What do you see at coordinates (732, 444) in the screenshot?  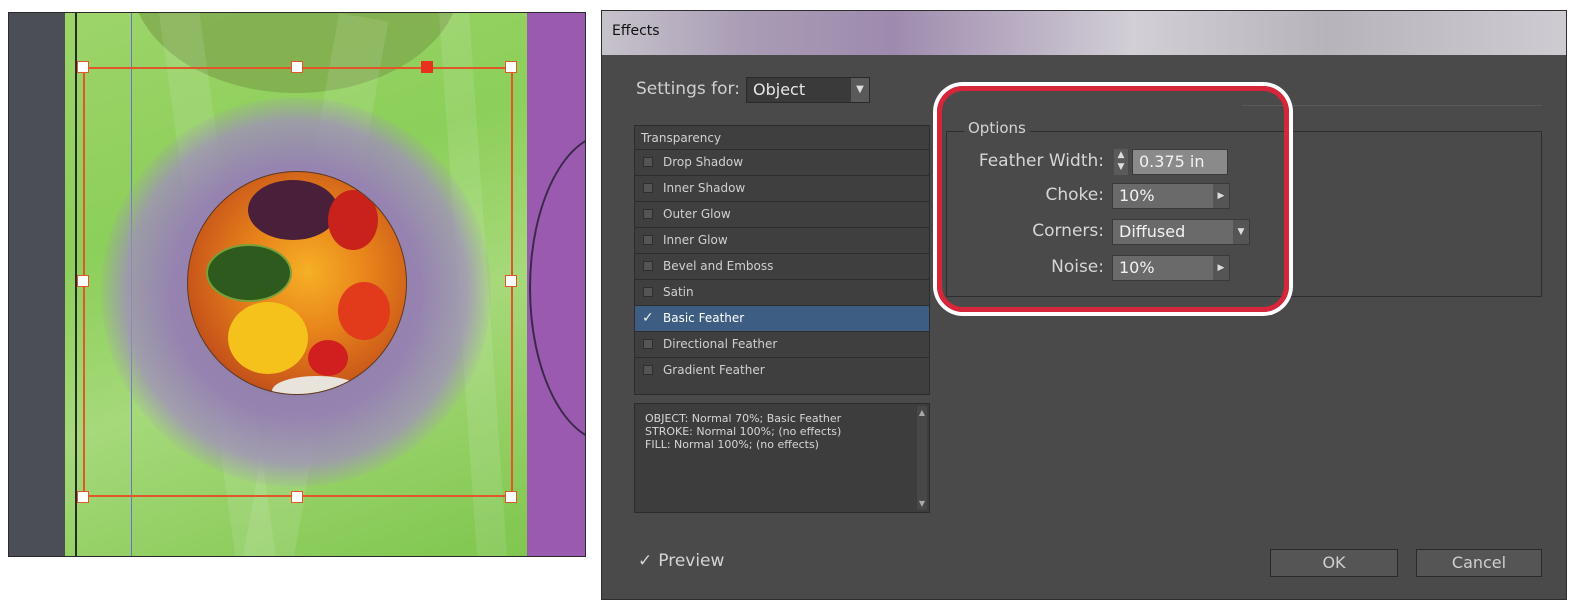 I see `summary-line-fill: FILL: Normal 100%; (no effects)` at bounding box center [732, 444].